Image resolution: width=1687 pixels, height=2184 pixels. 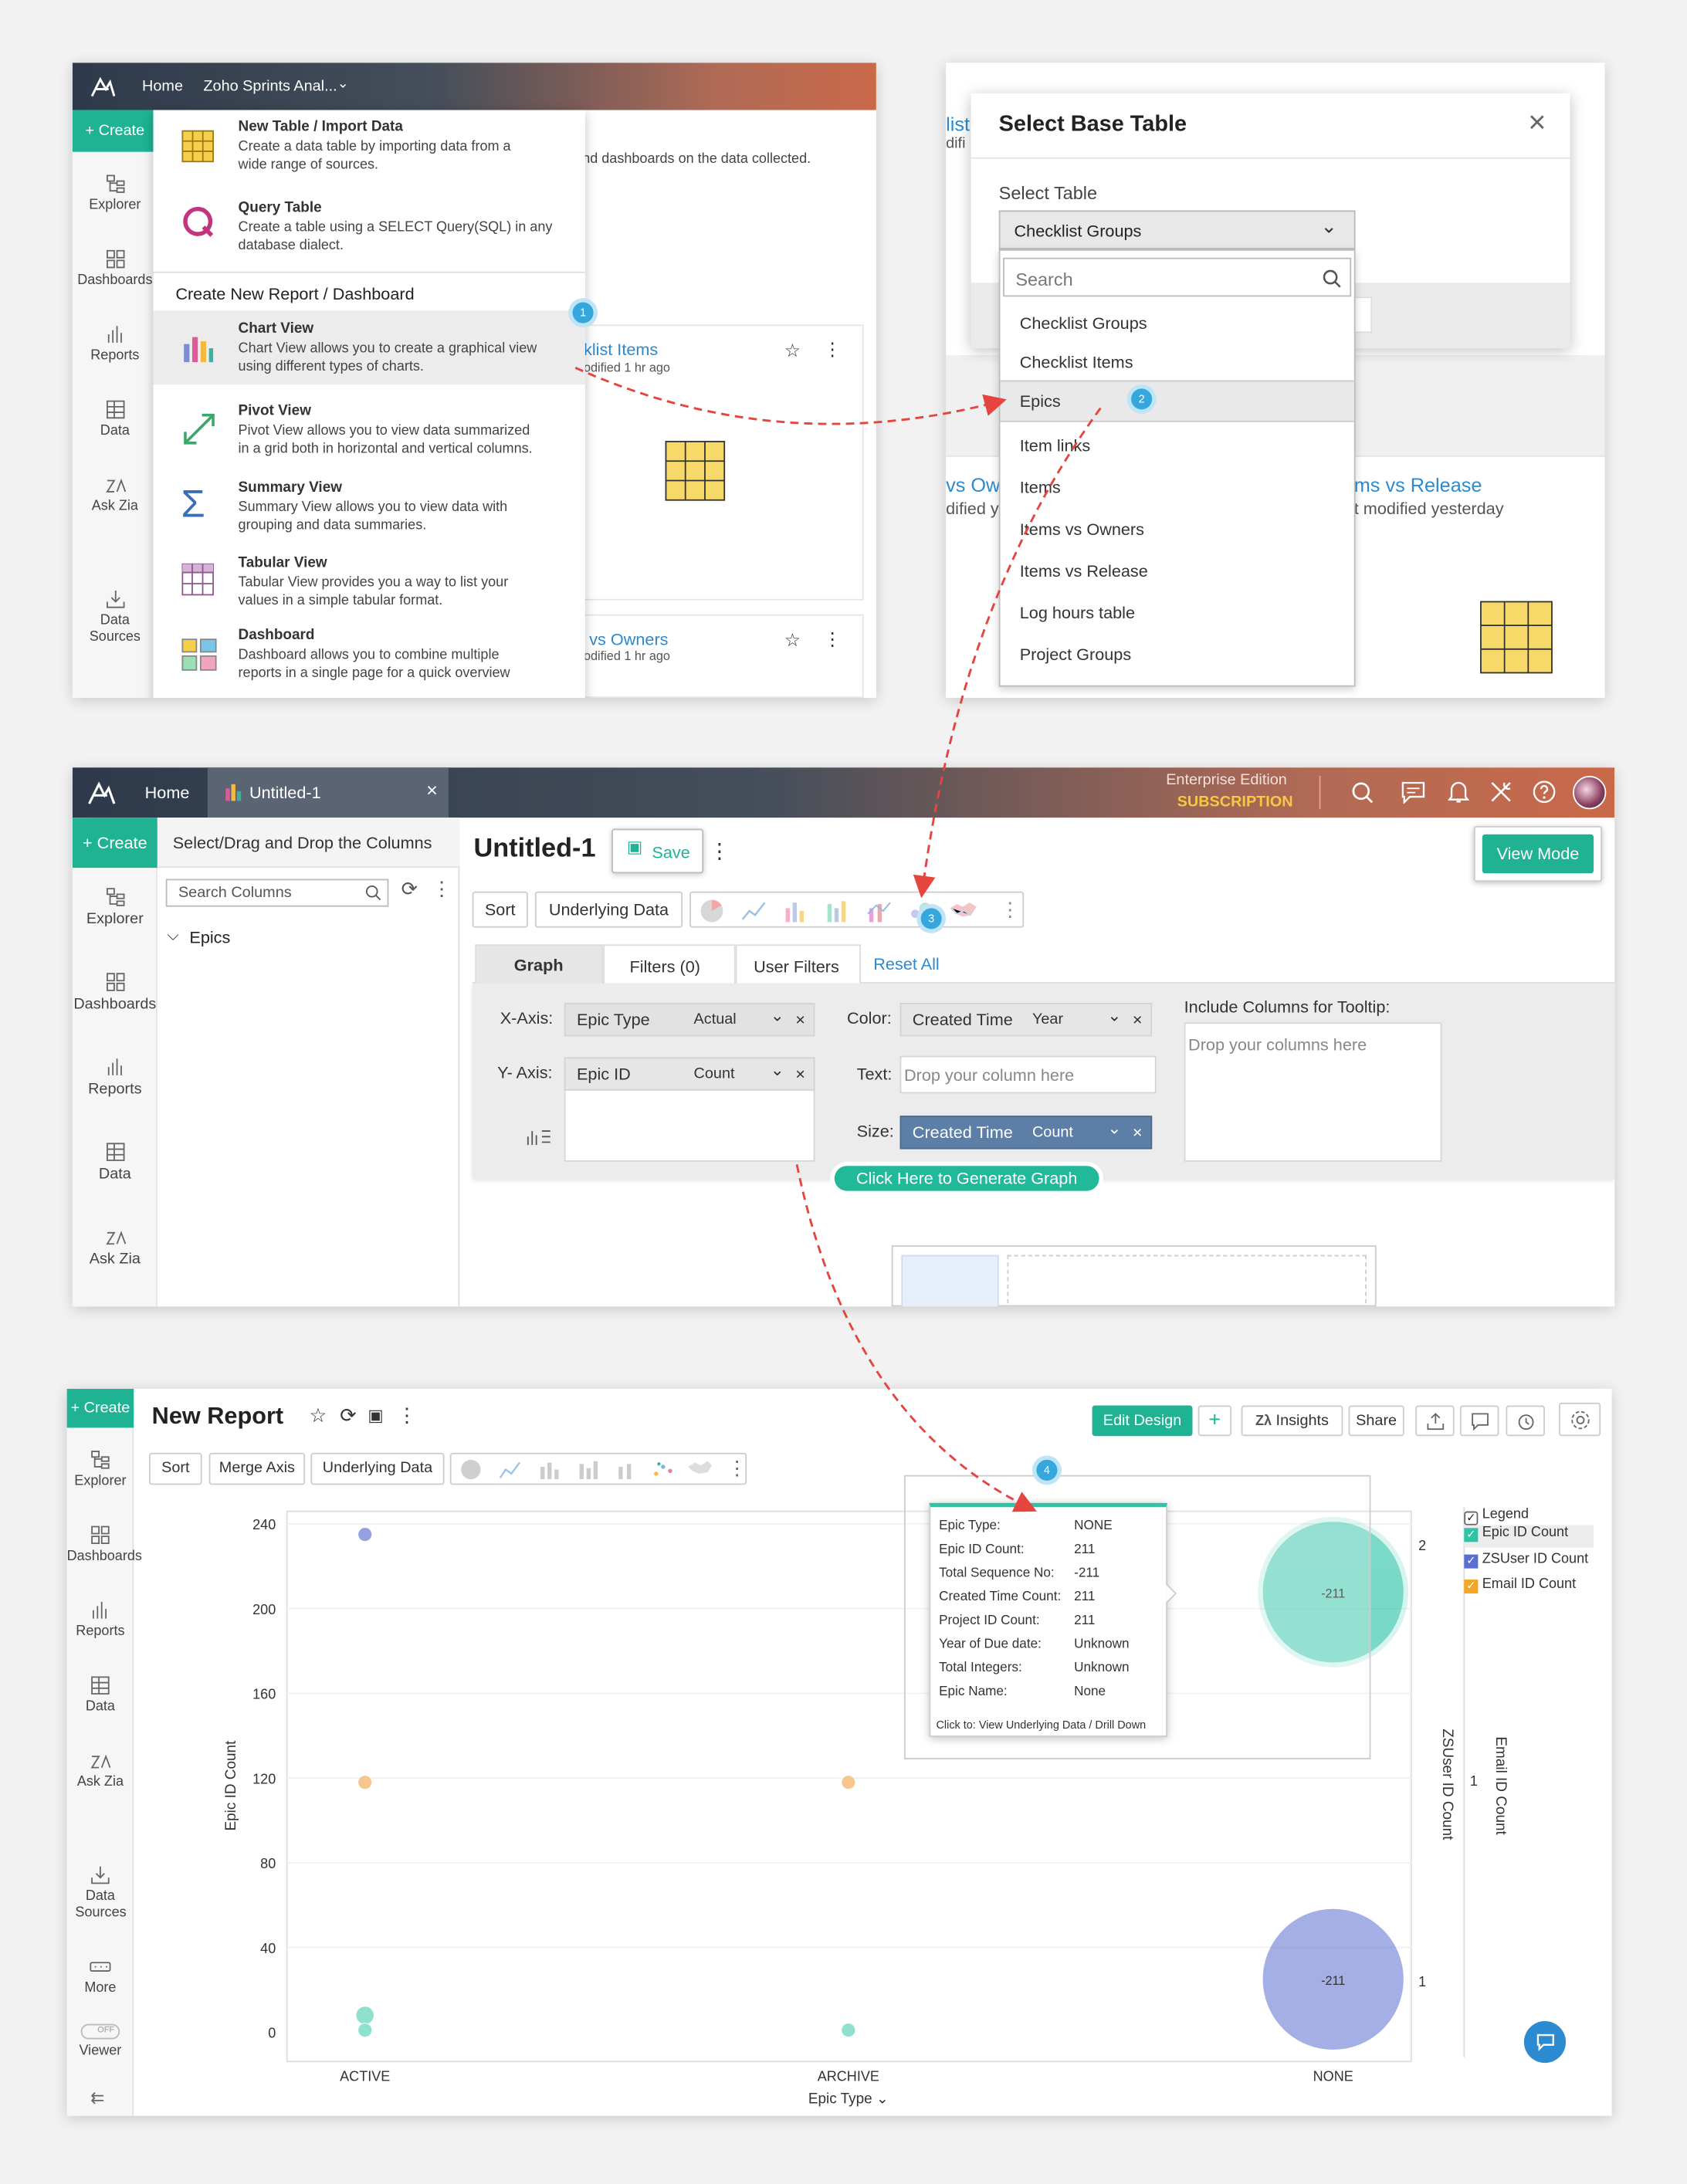 I want to click on dropdown-option: Log hours table, so click(x=1176, y=613).